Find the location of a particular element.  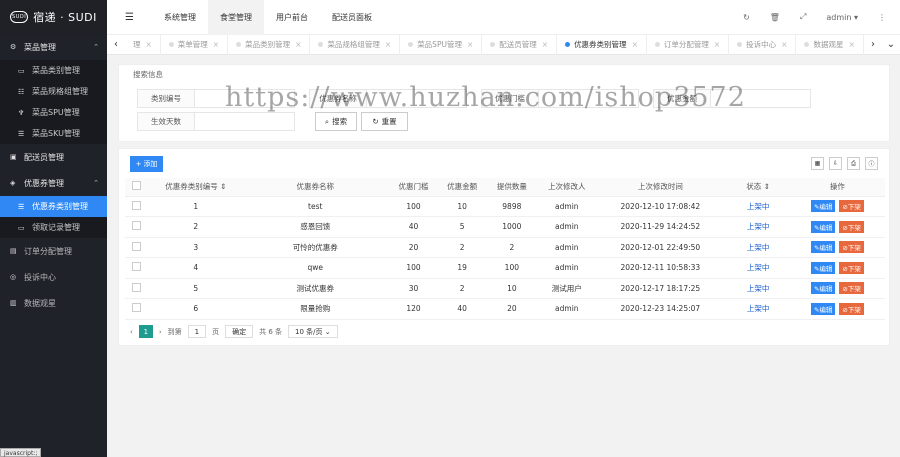

tab-item-active: 优惠券类别管理 × is located at coordinates (602, 44).